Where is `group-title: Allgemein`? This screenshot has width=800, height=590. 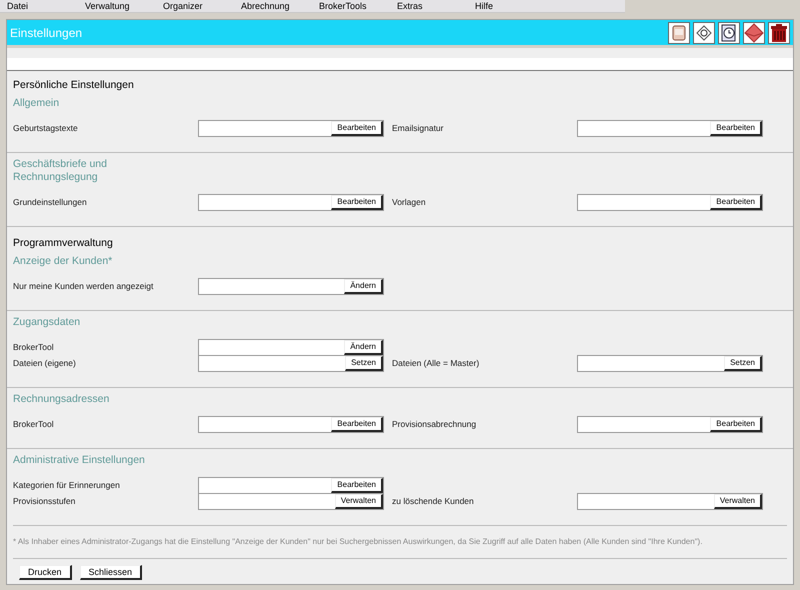 group-title: Allgemein is located at coordinates (36, 103).